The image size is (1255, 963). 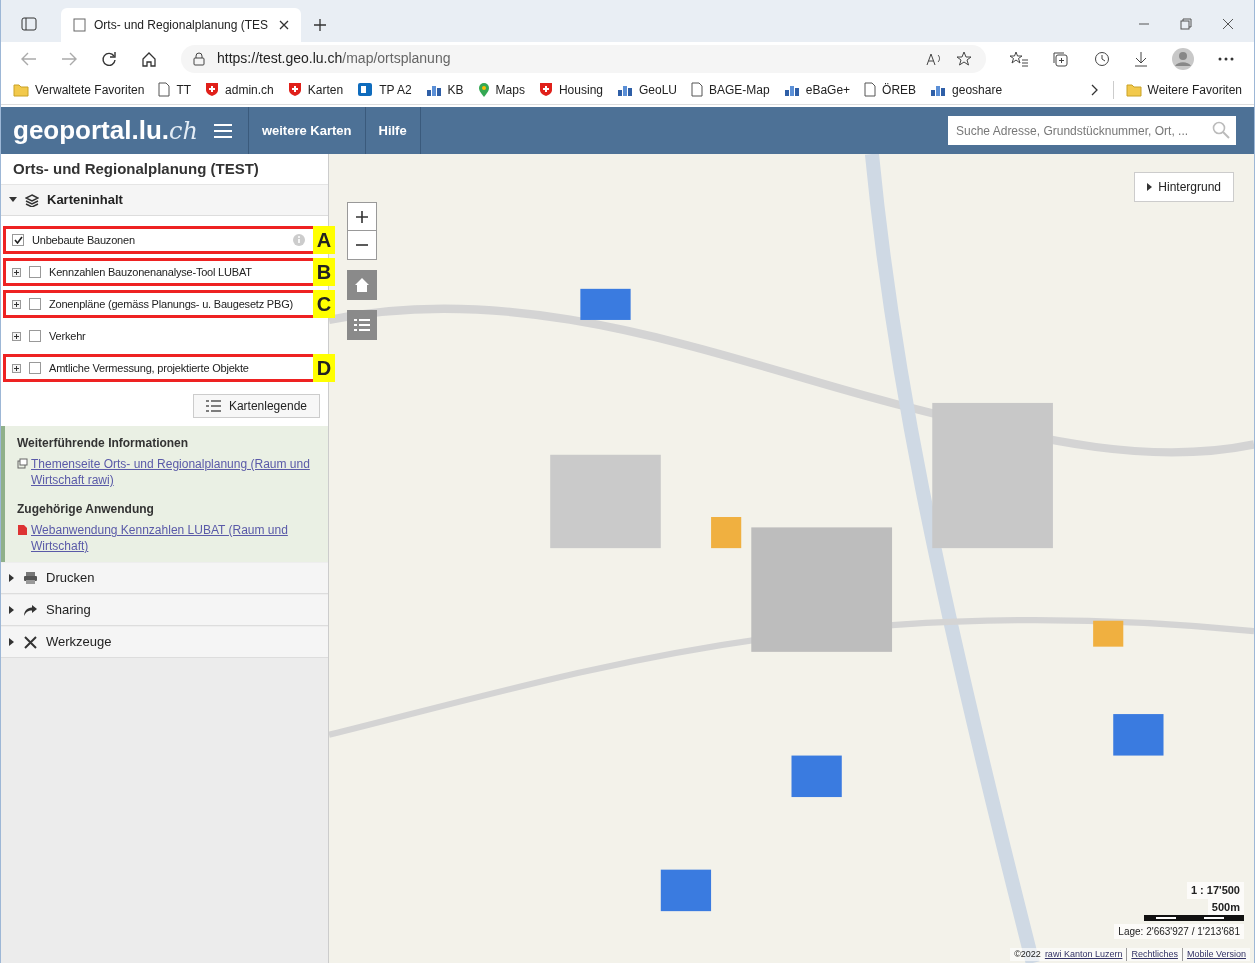 I want to click on new-tab-icon, so click(x=320, y=25).